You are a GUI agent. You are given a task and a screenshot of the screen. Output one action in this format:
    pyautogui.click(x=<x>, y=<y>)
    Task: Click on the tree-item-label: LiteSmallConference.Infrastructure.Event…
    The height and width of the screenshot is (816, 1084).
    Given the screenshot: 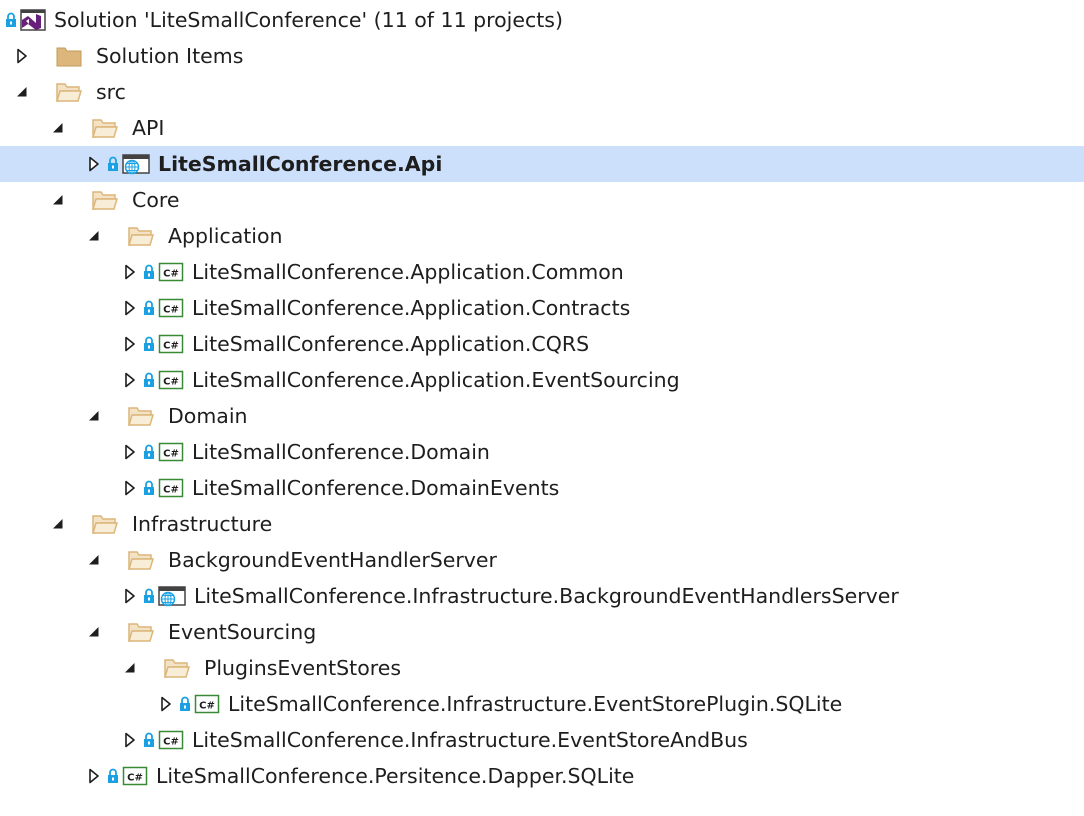 What is the action you would take?
    pyautogui.click(x=470, y=740)
    